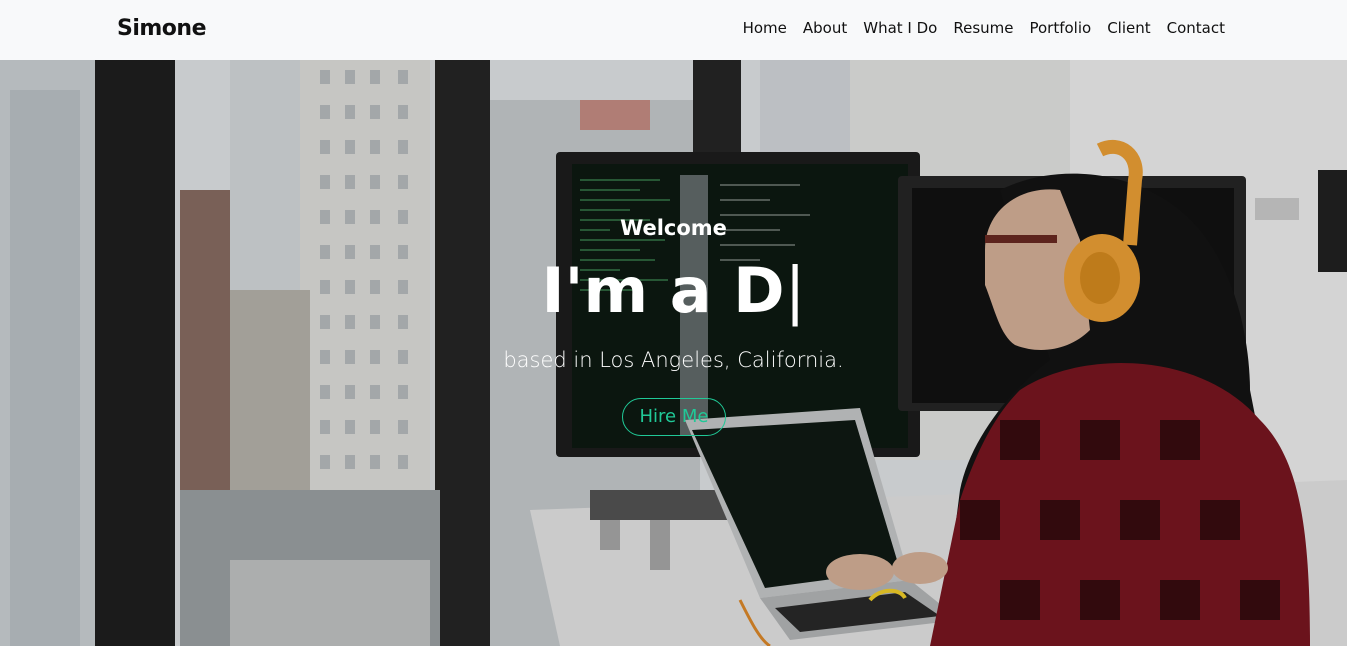  I want to click on nav-link-portfolio: Portfolio, so click(1060, 28).